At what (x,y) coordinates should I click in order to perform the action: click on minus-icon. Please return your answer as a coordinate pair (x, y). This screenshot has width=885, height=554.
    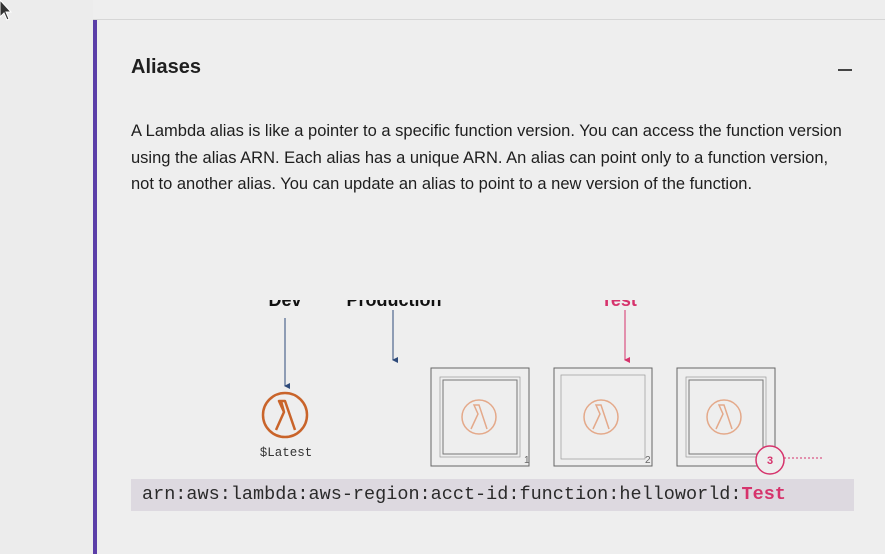
    Looking at the image, I should click on (845, 70).